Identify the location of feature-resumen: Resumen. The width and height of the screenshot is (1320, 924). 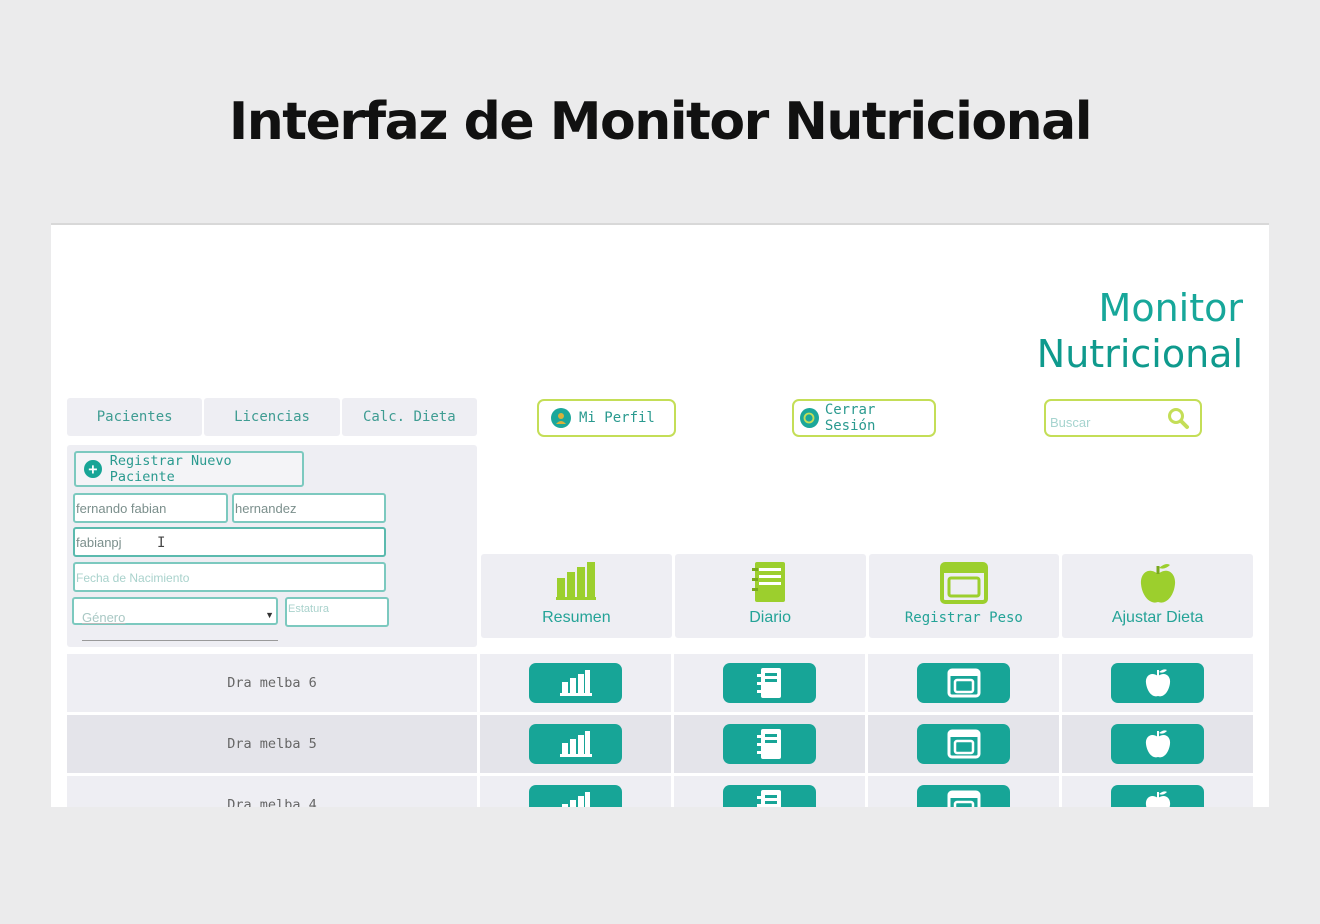
(576, 596).